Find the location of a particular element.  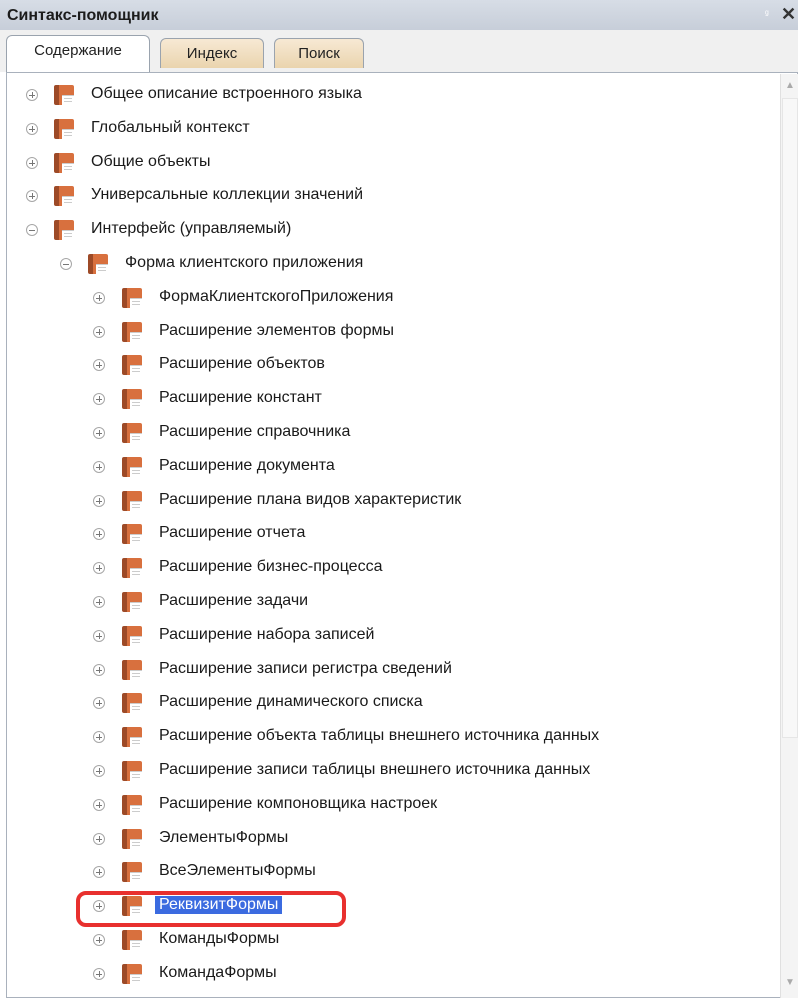

tree-row: КомандаФормы is located at coordinates (389, 976).